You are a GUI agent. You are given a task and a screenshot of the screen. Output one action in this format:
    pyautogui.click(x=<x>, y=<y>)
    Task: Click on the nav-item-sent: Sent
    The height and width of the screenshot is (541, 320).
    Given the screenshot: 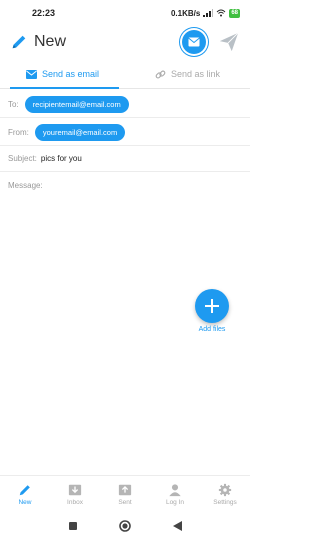 What is the action you would take?
    pyautogui.click(x=125, y=494)
    